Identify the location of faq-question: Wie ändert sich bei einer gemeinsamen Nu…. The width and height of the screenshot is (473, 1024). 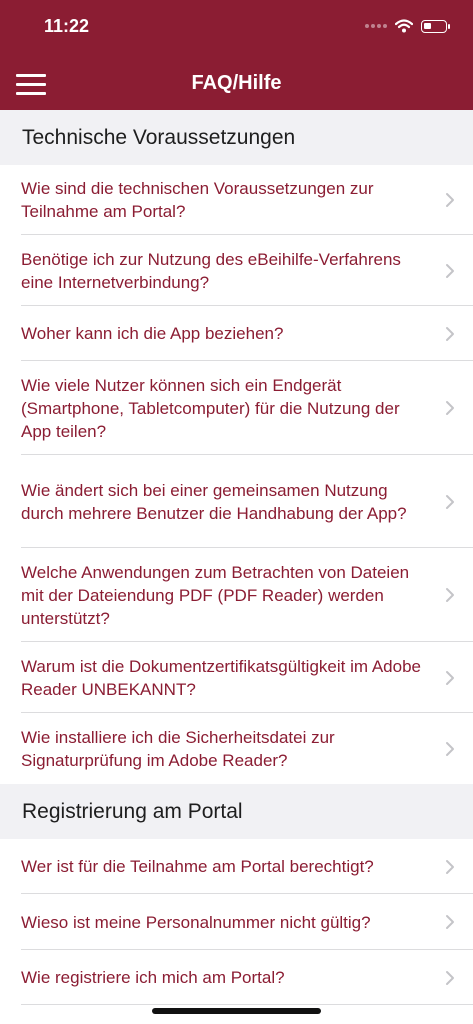
(214, 501).